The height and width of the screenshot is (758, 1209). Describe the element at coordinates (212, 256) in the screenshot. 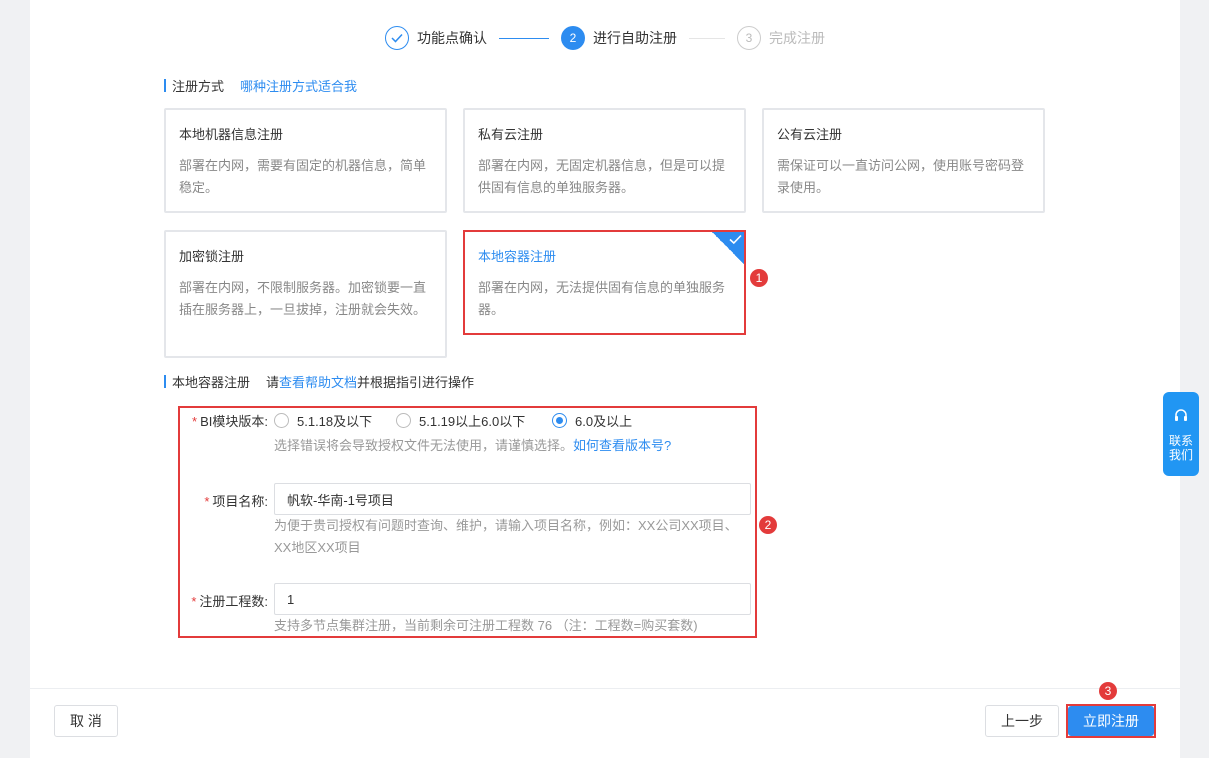

I see `card-title: 加密锁注册` at that location.